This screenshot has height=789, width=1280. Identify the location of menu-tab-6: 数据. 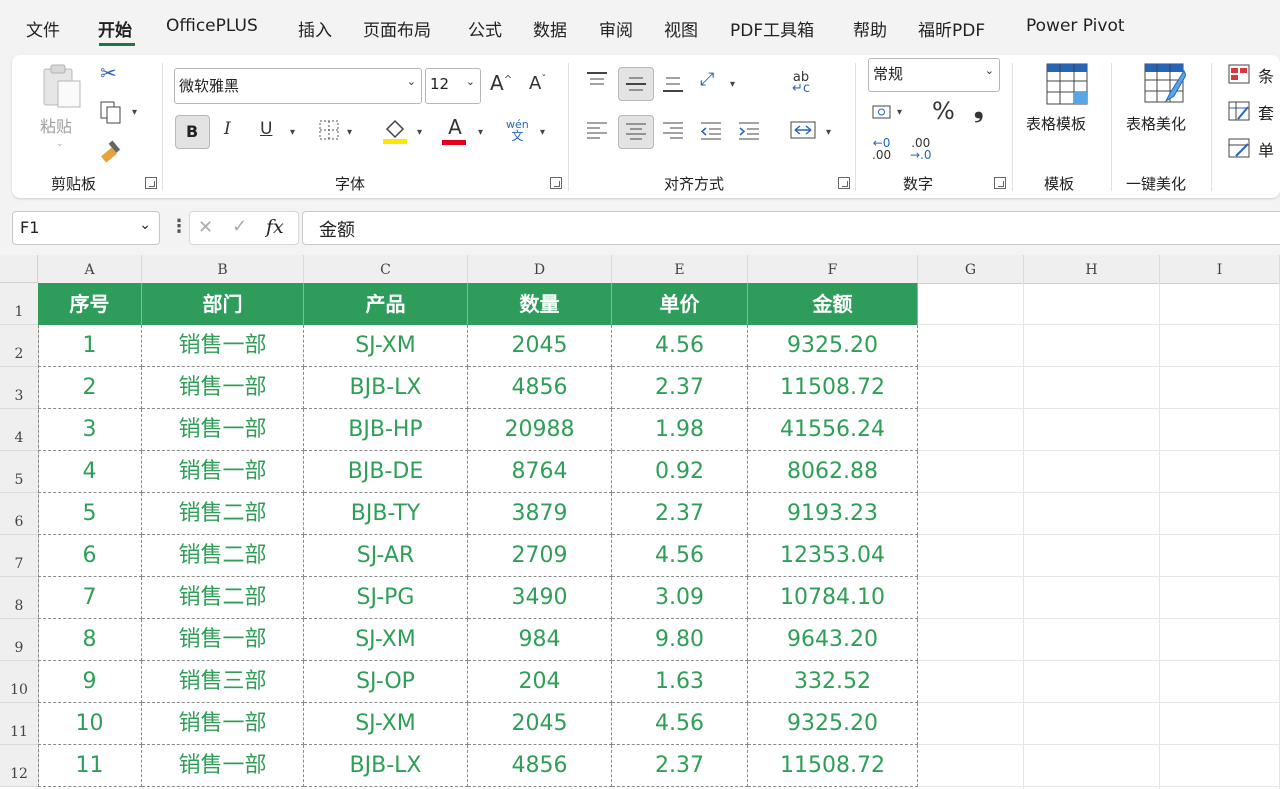
(550, 28).